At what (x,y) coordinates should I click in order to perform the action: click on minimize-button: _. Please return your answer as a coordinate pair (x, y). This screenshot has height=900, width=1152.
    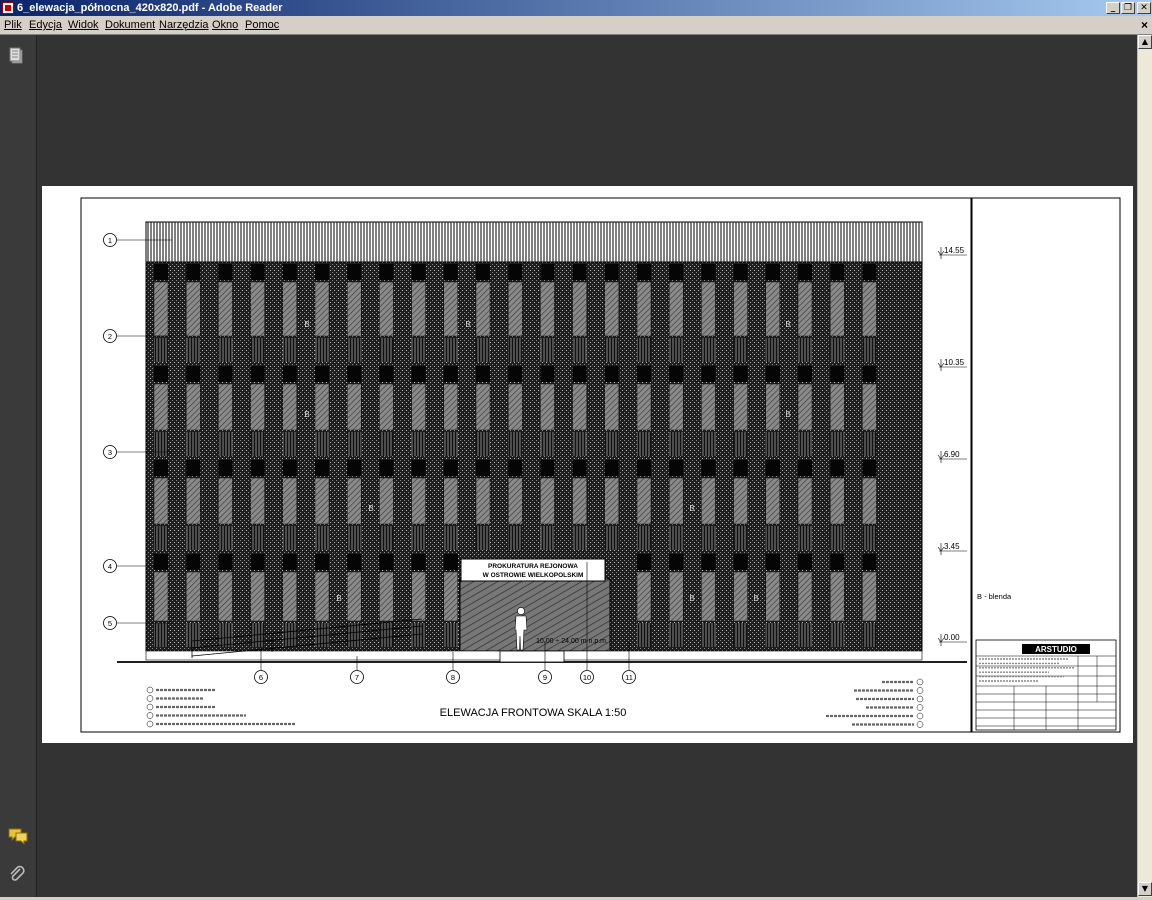
    Looking at the image, I should click on (1113, 8).